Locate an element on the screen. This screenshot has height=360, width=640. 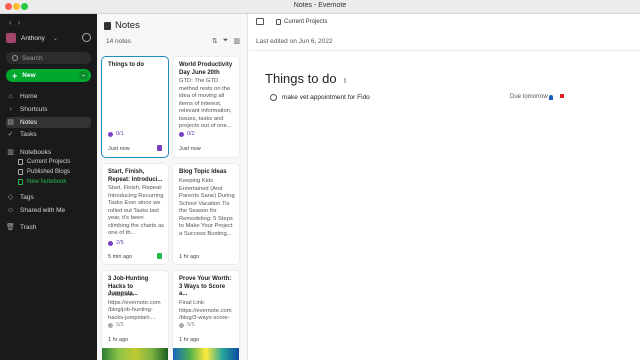
notebook-label: Current Projects is located at coordinates (49, 162).